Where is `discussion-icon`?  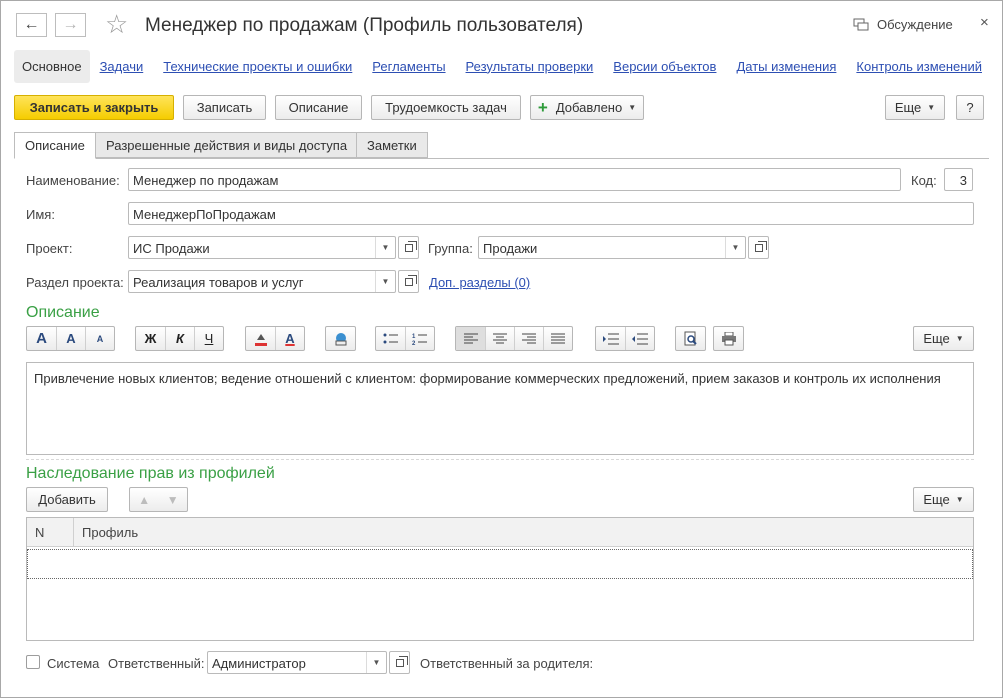
discussion-icon is located at coordinates (861, 24).